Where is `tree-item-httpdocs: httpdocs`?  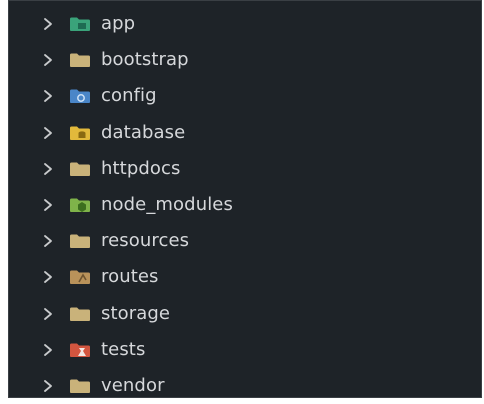
tree-item-httpdocs: httpdocs is located at coordinates (245, 169).